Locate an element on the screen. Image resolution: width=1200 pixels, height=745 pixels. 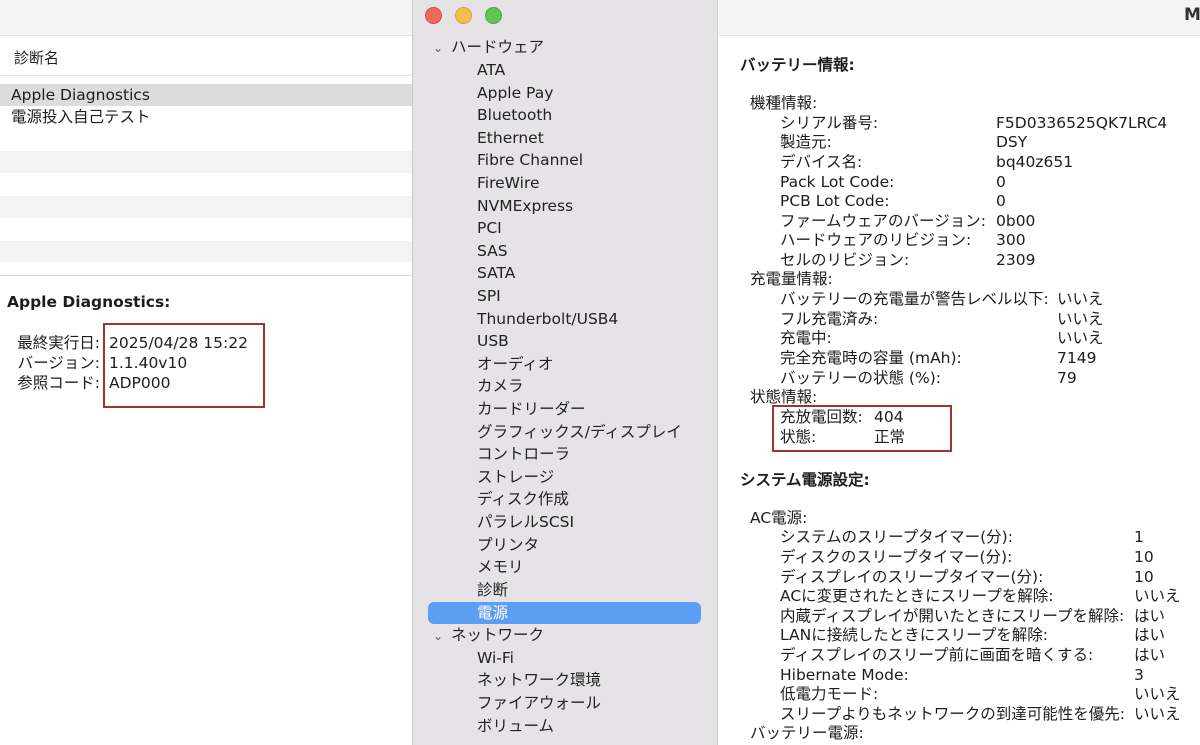
sidebar-item-controller: コントローラ is located at coordinates (523, 454).